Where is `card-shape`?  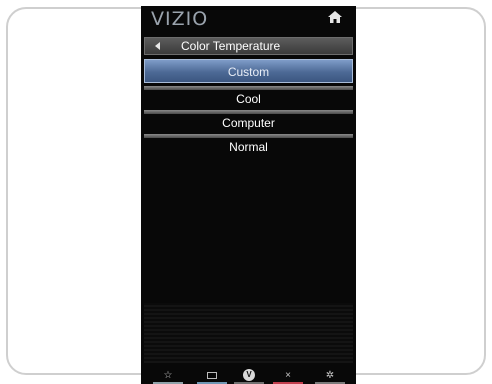
card-shape is located at coordinates (212, 375).